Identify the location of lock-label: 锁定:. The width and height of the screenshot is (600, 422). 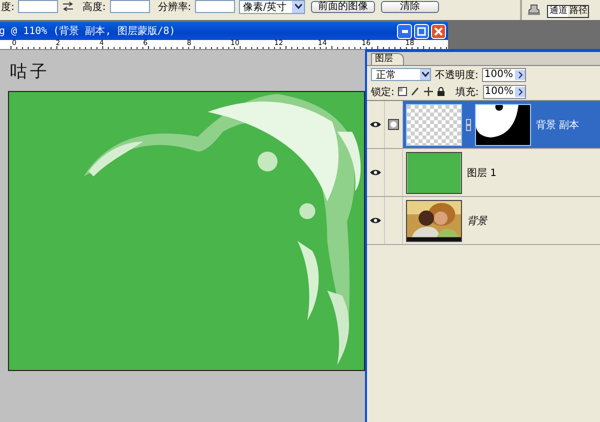
(382, 92).